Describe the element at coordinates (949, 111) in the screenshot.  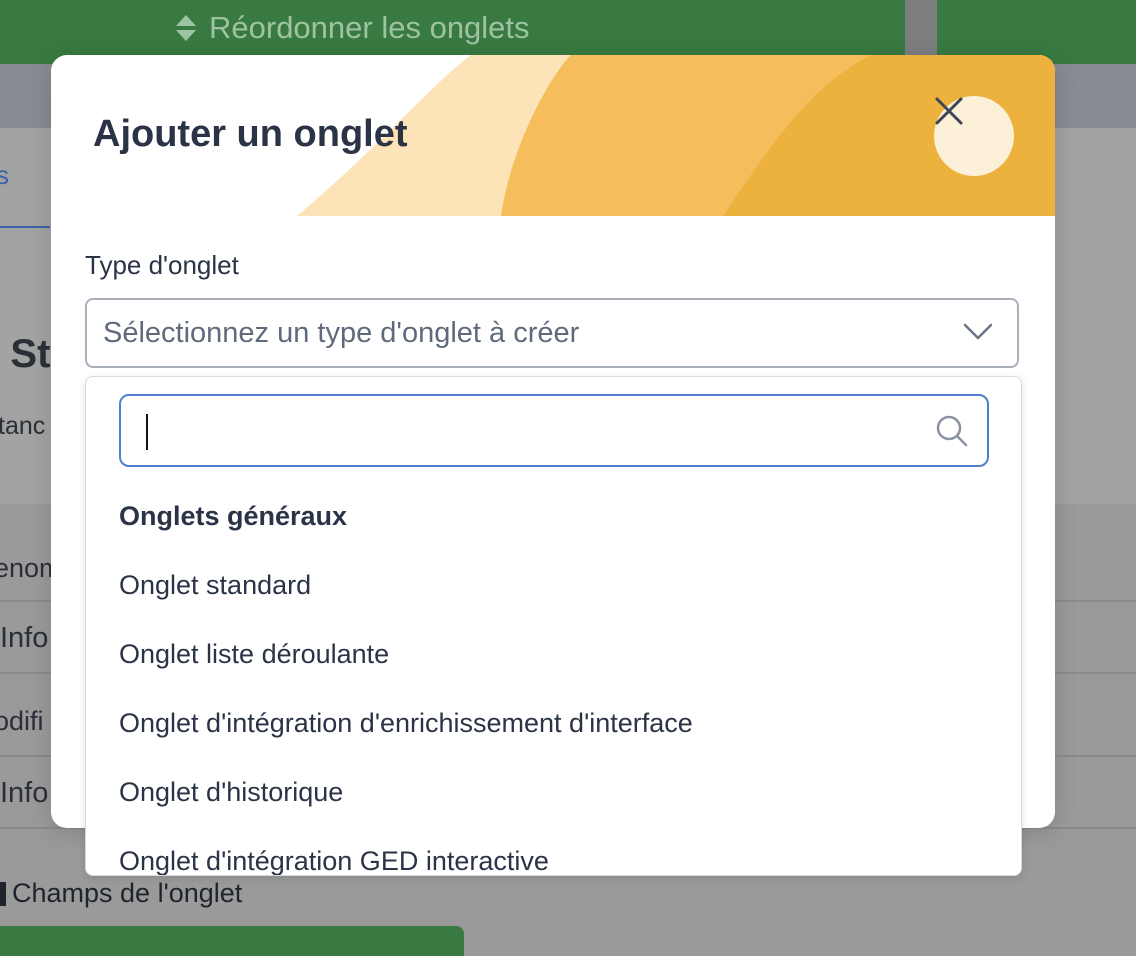
I see `close-icon` at that location.